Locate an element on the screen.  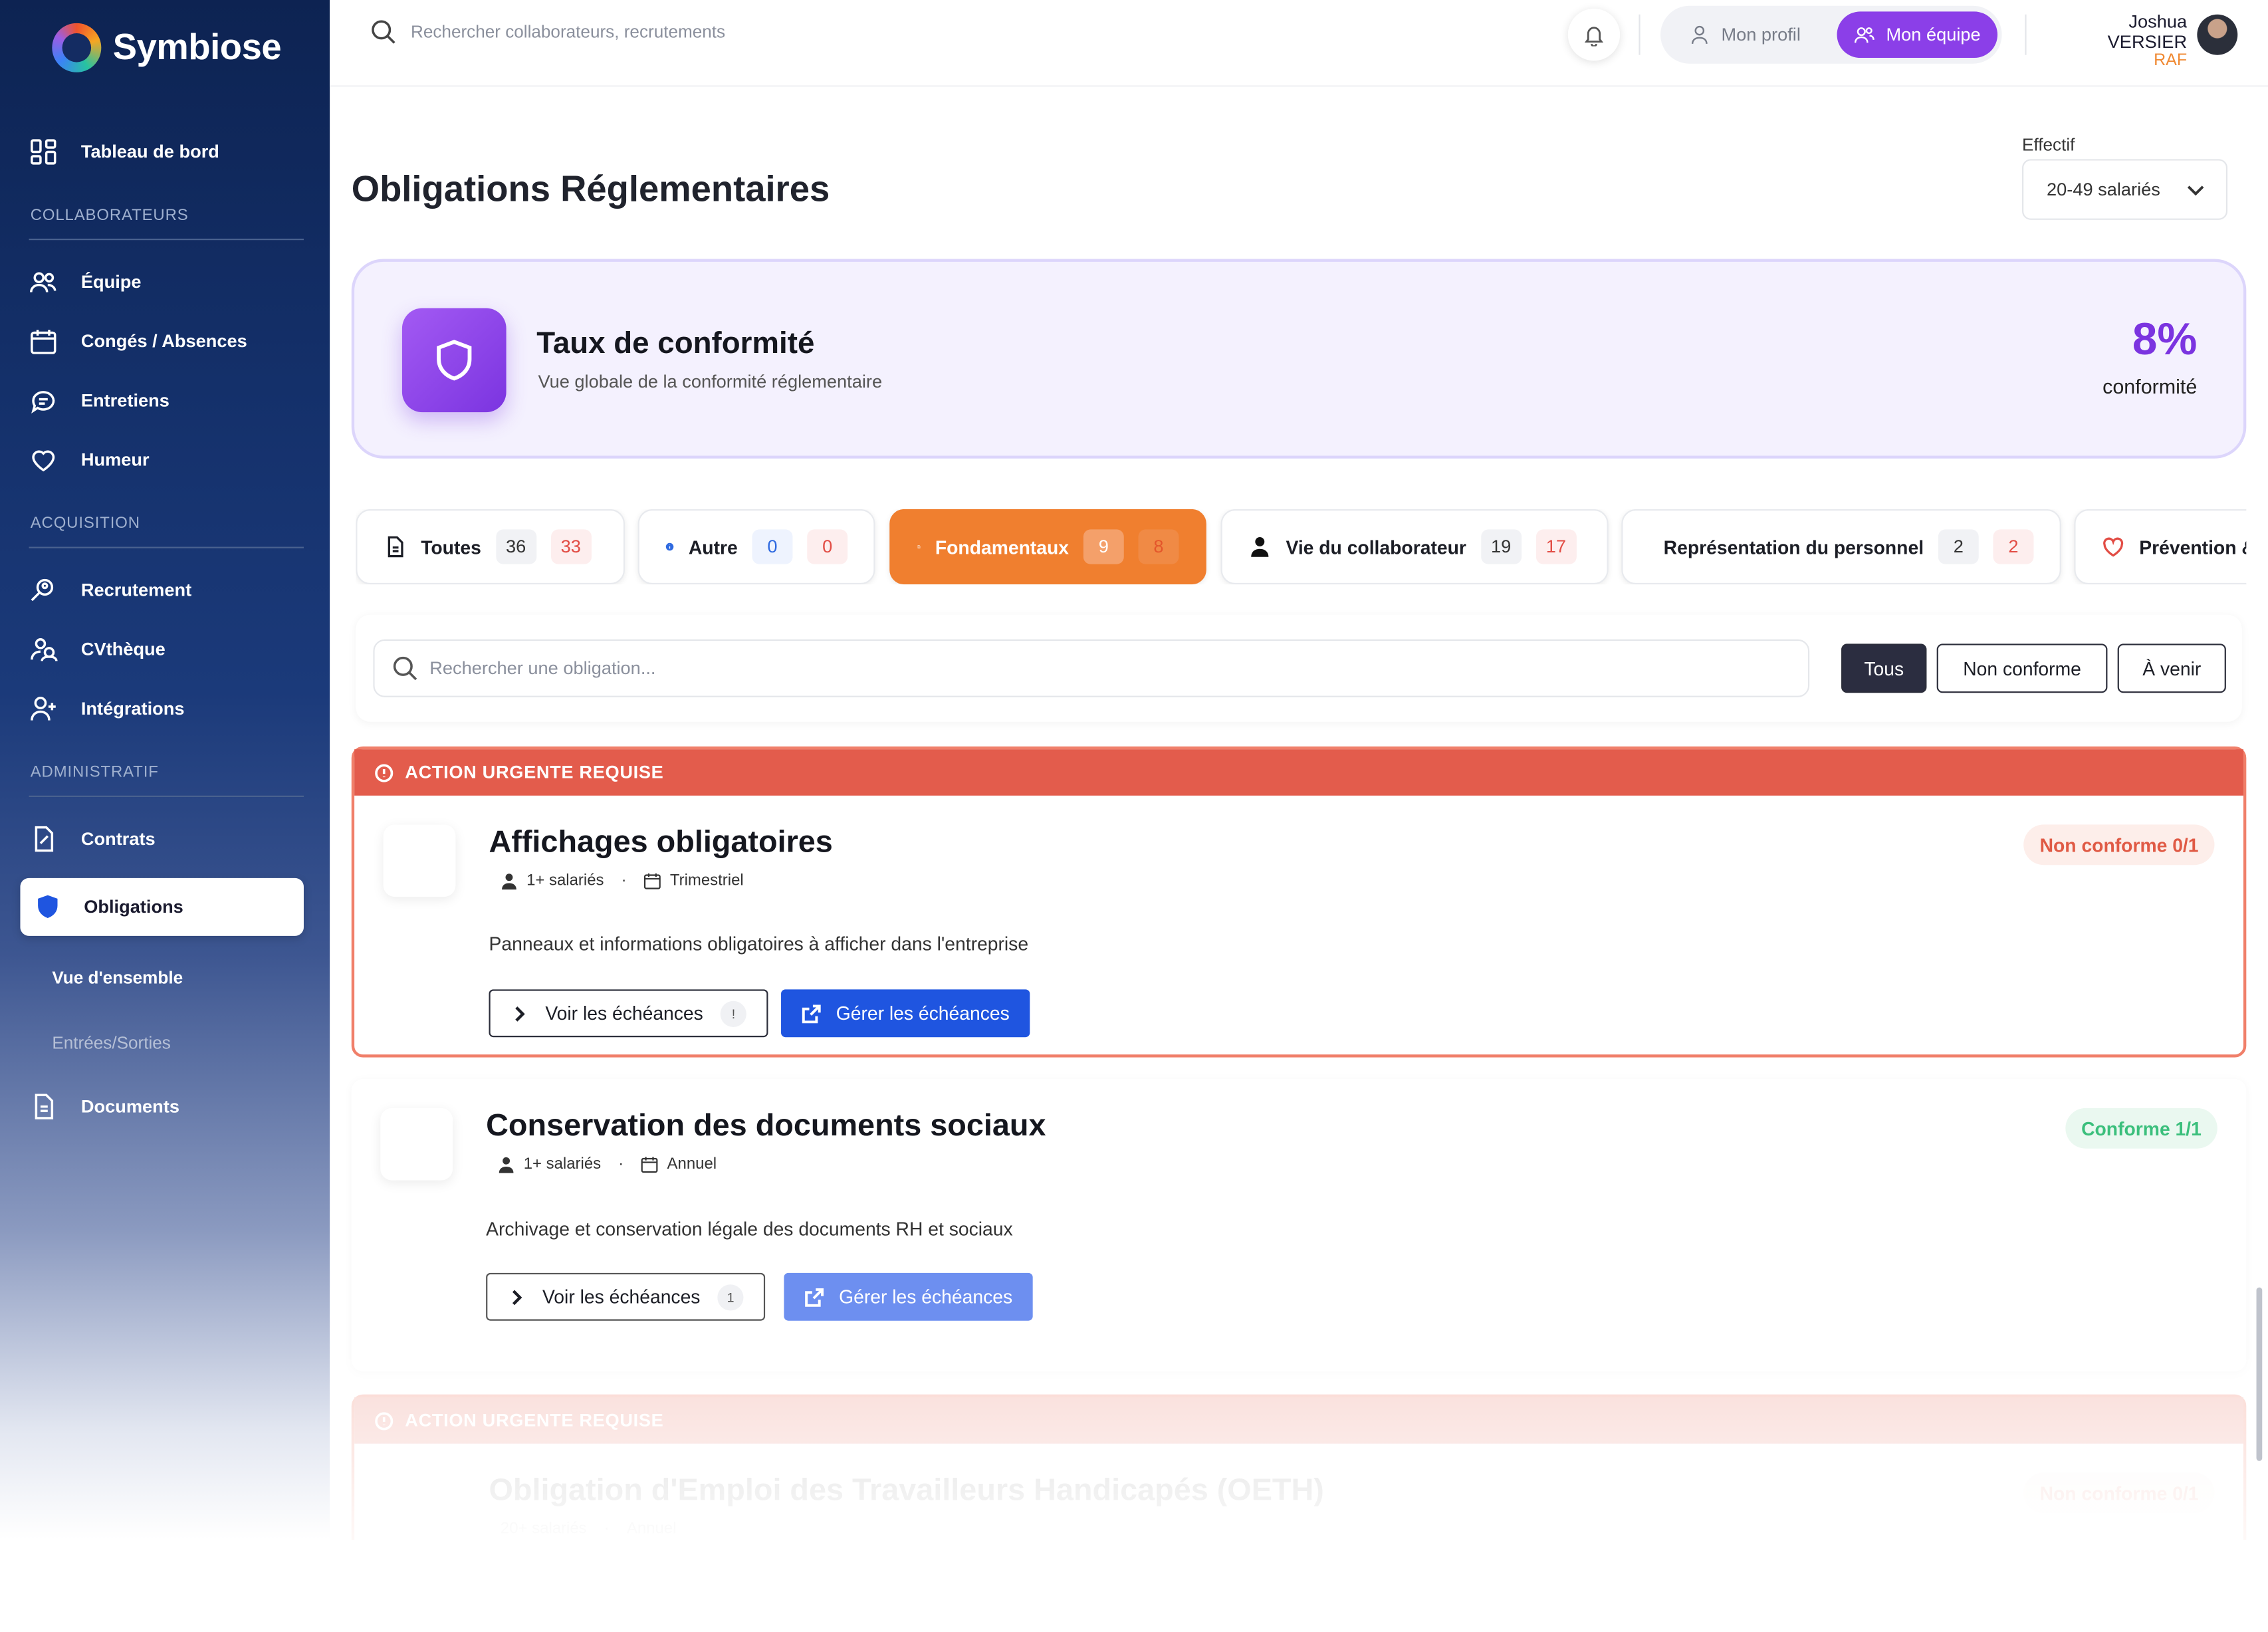
user-plus-icon is located at coordinates (44, 709).